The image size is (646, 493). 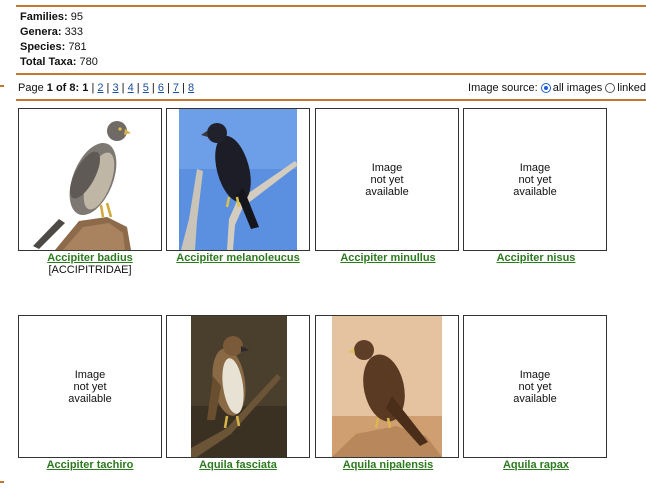 I want to click on species-link: Accipiter minullus, so click(x=387, y=258).